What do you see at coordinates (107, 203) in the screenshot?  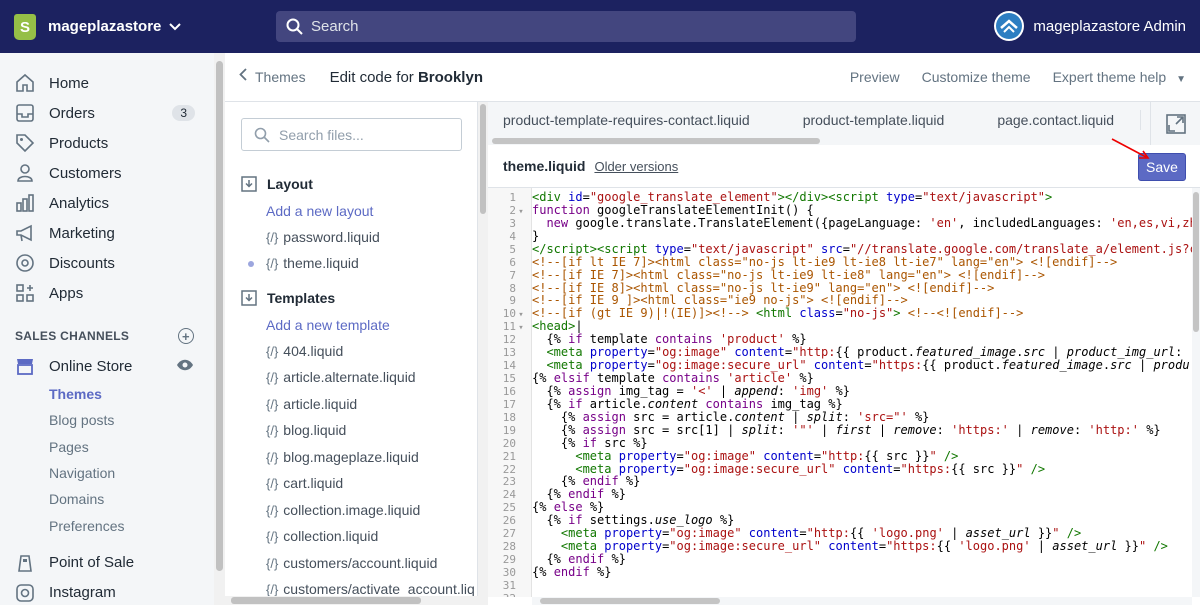 I see `sidebar-item-analytics: Analytics` at bounding box center [107, 203].